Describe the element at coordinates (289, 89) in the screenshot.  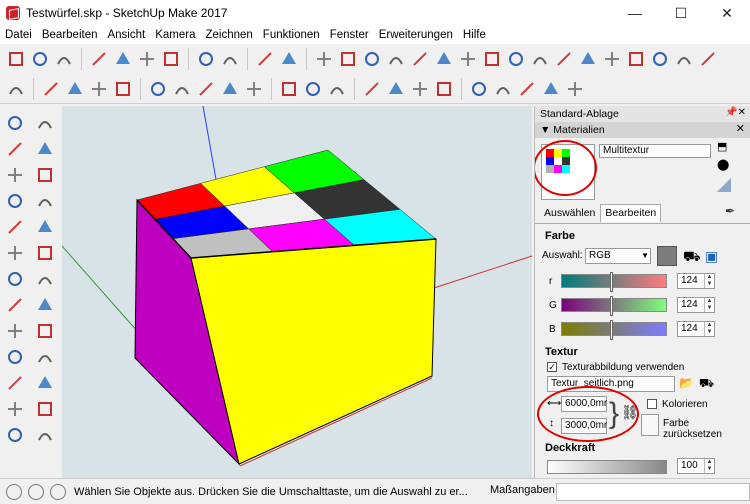
I see `tape-measure-icon` at that location.